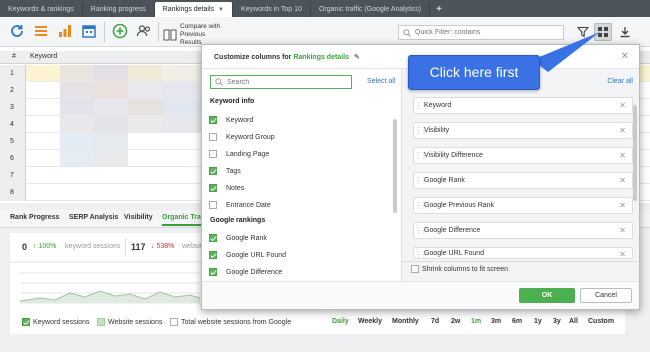 The height and width of the screenshot is (352, 650). I want to click on period-3m: 3m, so click(496, 321).